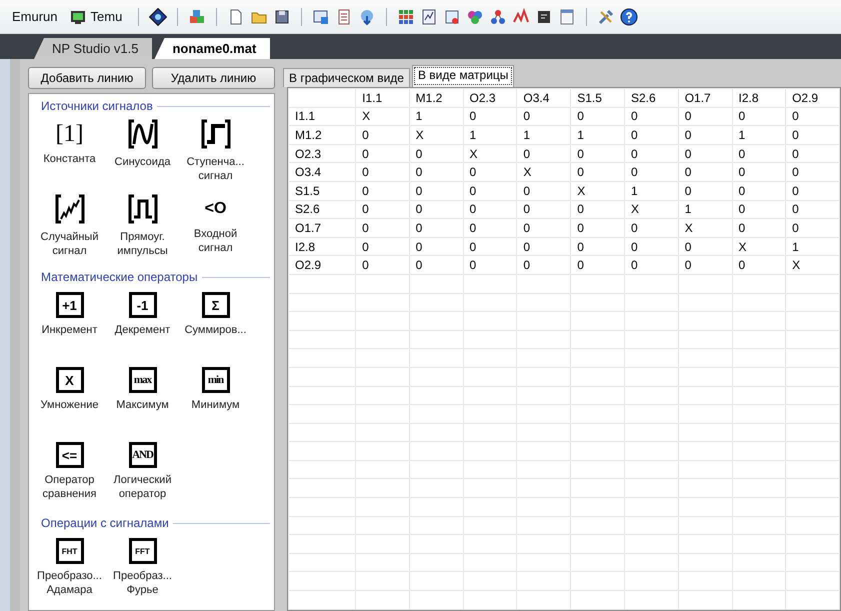 The height and width of the screenshot is (611, 841). Describe the element at coordinates (212, 48) in the screenshot. I see `document-tab: noname0.mat` at that location.